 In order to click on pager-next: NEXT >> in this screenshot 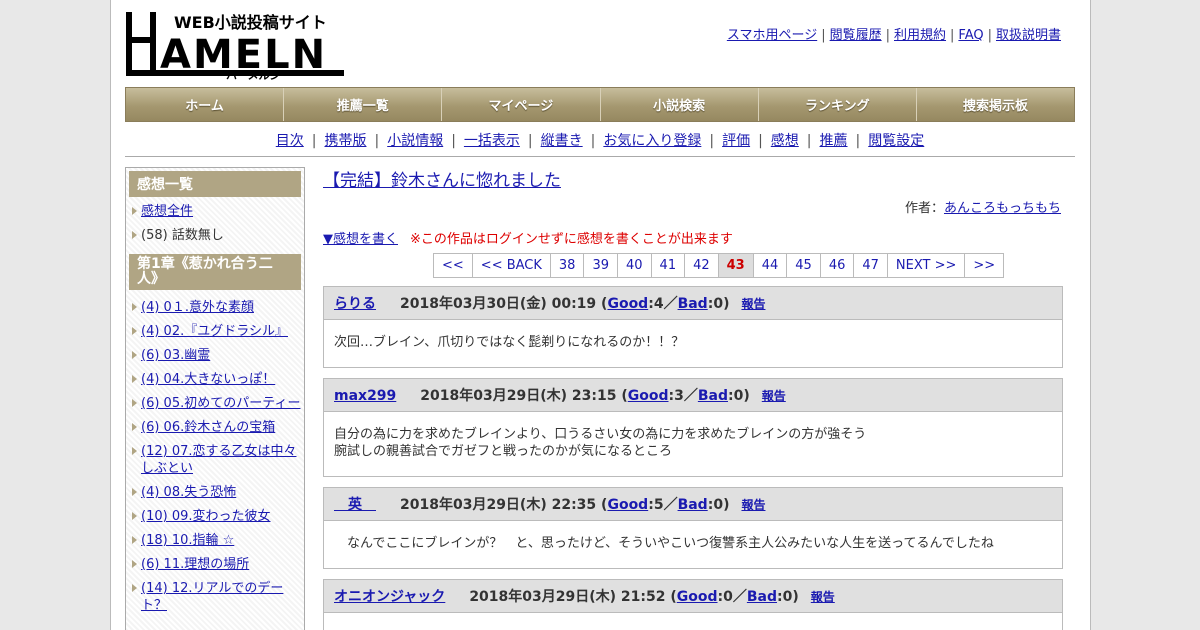, I will do `click(926, 265)`.